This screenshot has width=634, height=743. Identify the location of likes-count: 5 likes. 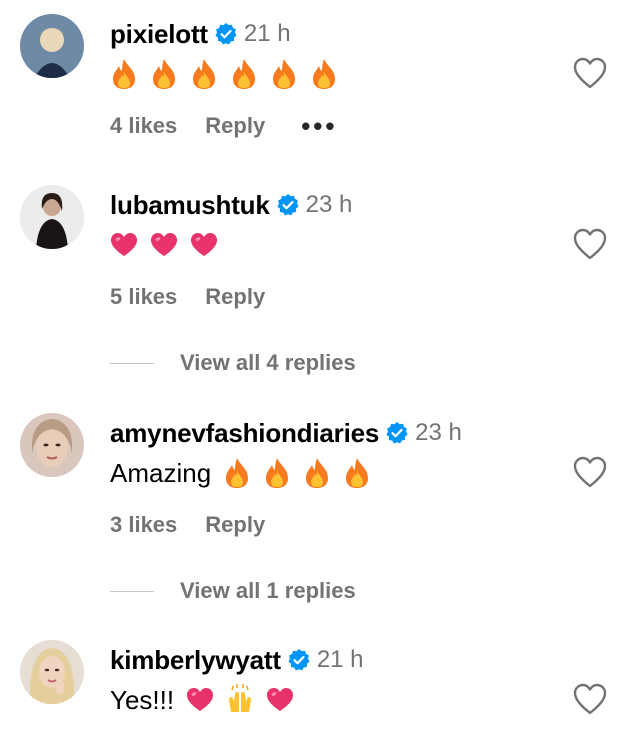
(143, 297).